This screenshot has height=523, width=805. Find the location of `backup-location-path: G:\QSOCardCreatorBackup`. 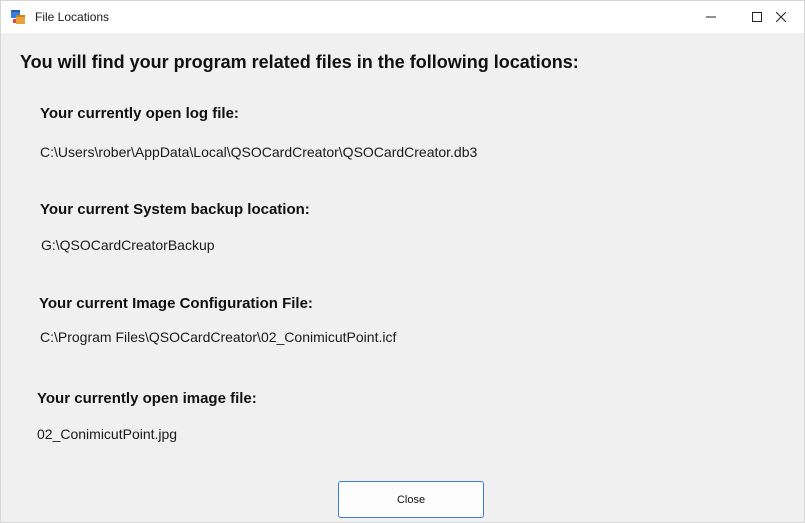

backup-location-path: G:\QSOCardCreatorBackup is located at coordinates (128, 245).